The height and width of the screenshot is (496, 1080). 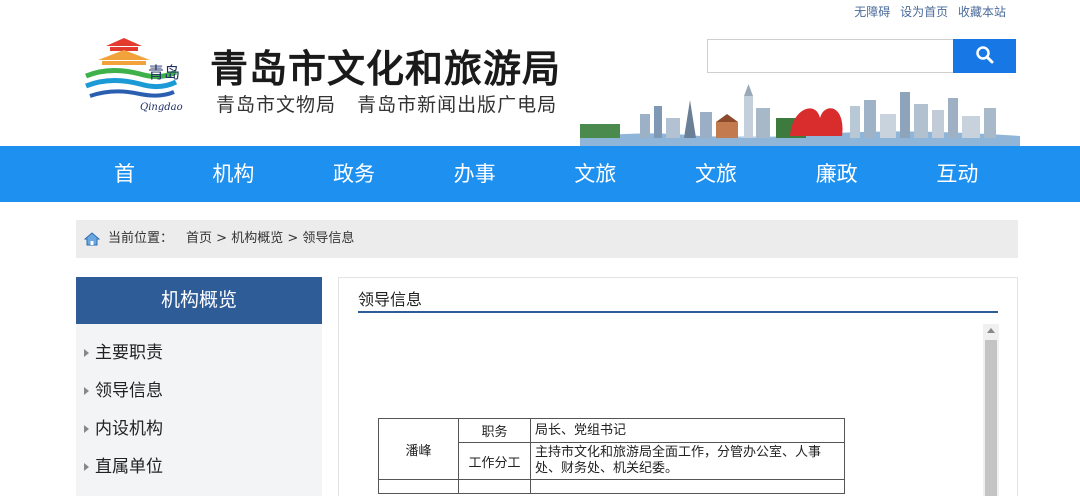 I want to click on sidebar: 机构概览 主要职责 领导信息 内设机构 直属单位, so click(x=199, y=386).